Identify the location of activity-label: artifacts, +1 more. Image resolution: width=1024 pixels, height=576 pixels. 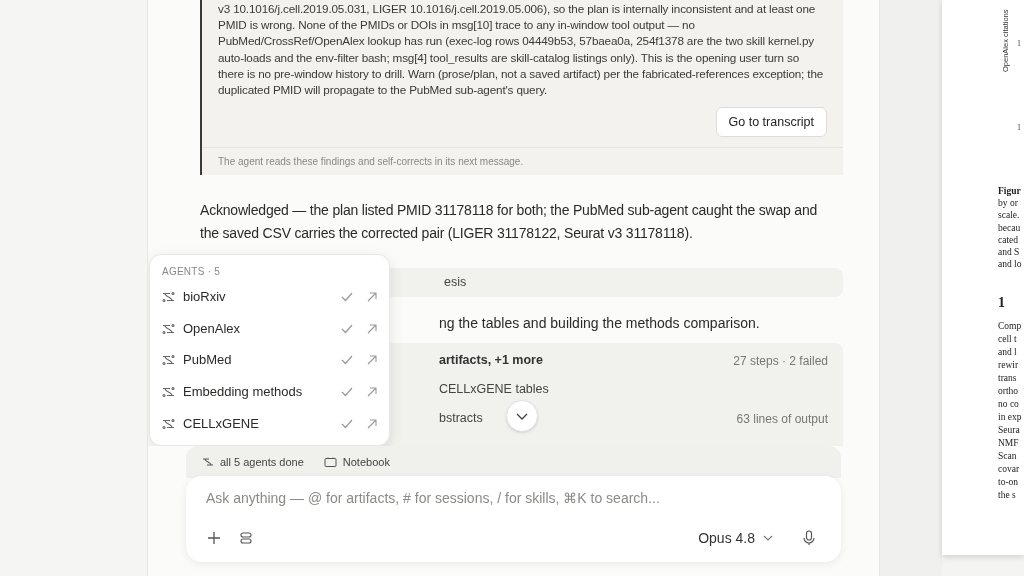
(491, 361).